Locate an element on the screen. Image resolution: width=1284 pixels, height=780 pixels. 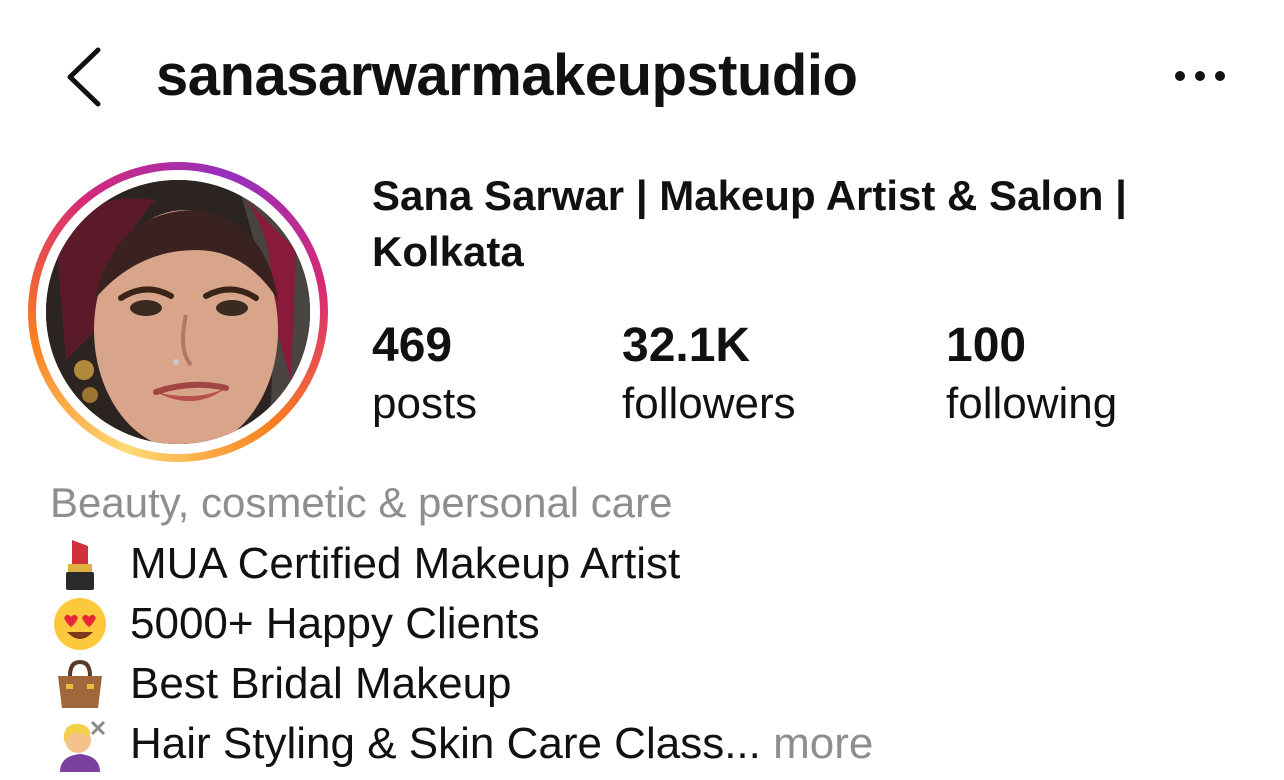
posts-count: 469 is located at coordinates (412, 345).